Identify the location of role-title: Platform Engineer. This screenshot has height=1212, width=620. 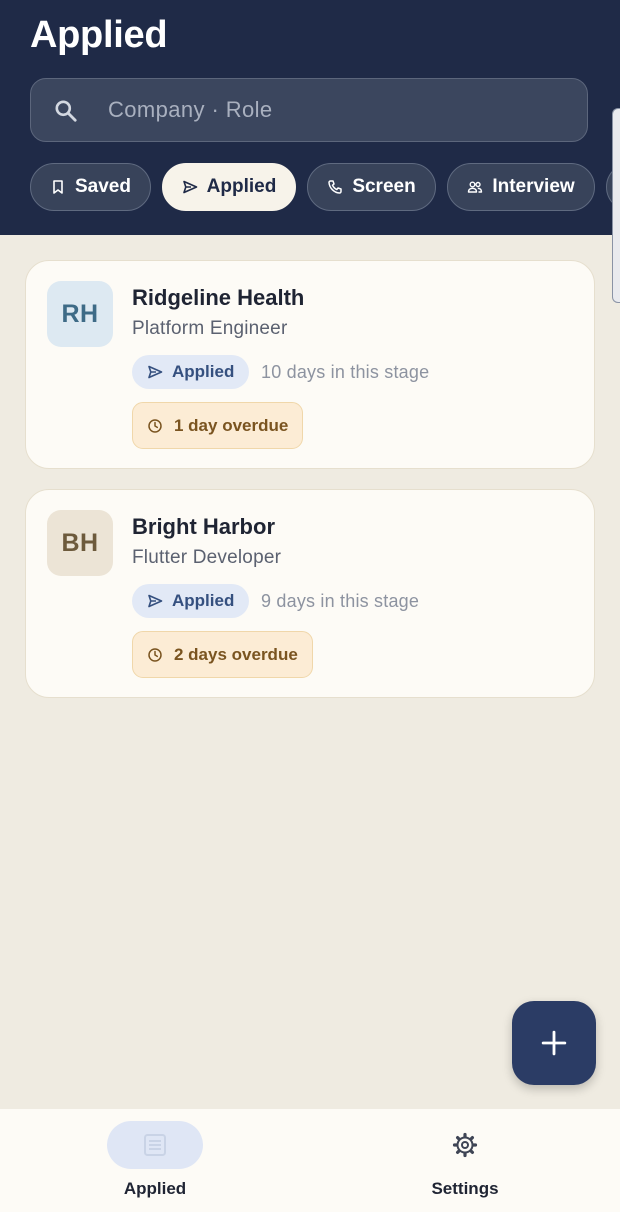
(210, 328).